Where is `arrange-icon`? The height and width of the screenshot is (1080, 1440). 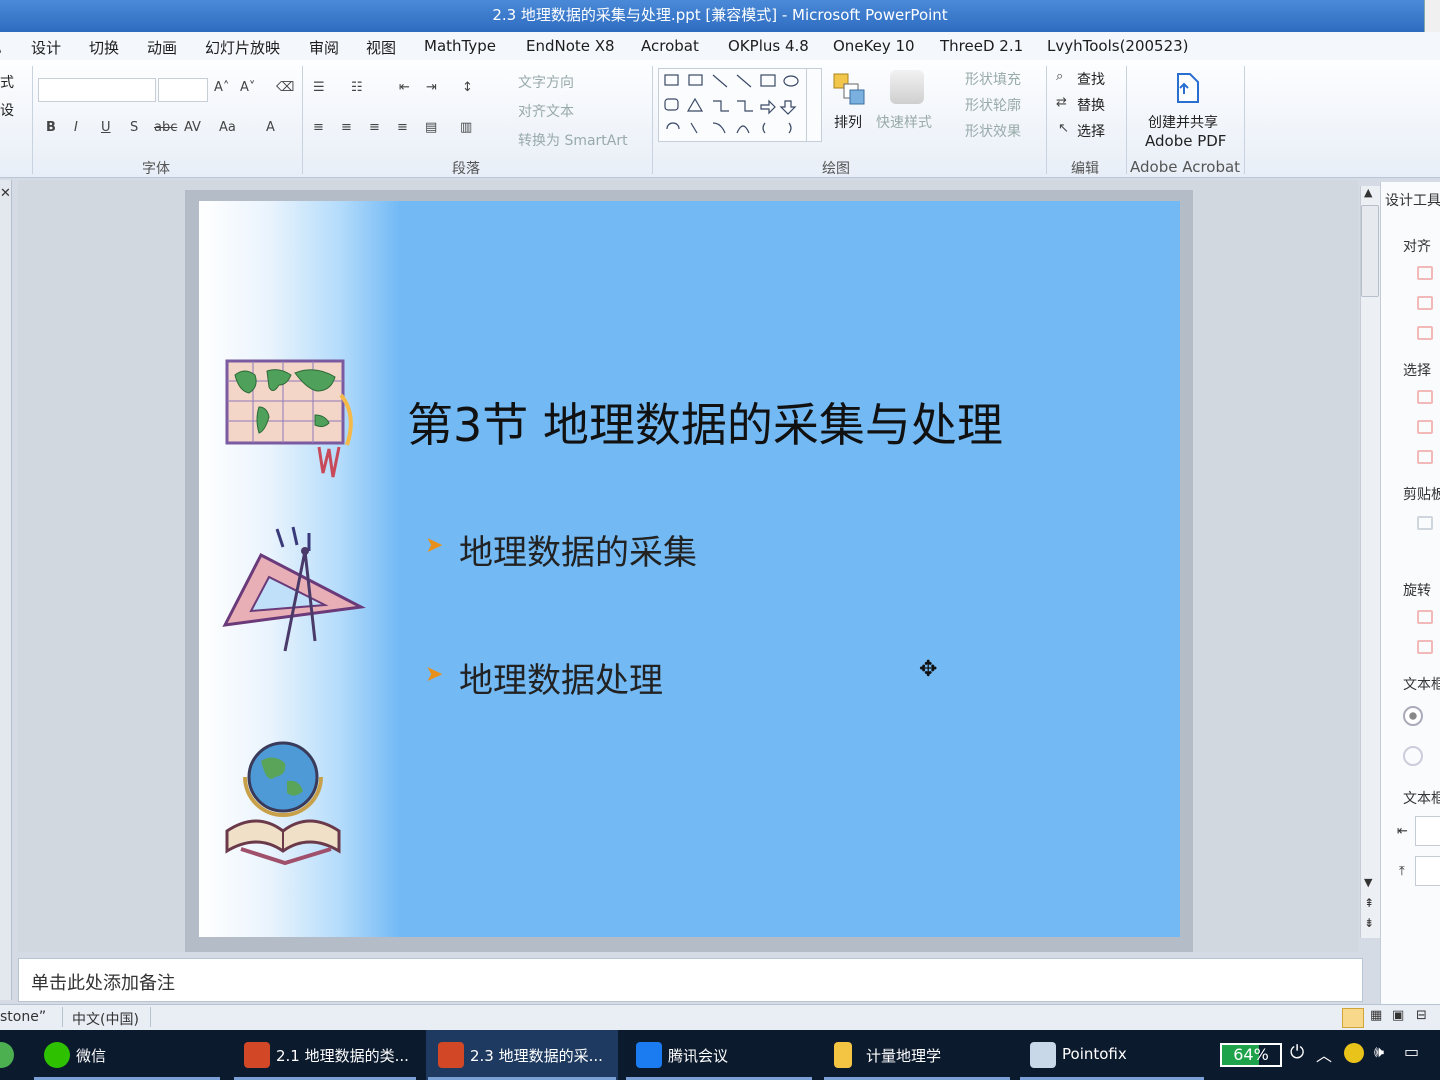 arrange-icon is located at coordinates (849, 89).